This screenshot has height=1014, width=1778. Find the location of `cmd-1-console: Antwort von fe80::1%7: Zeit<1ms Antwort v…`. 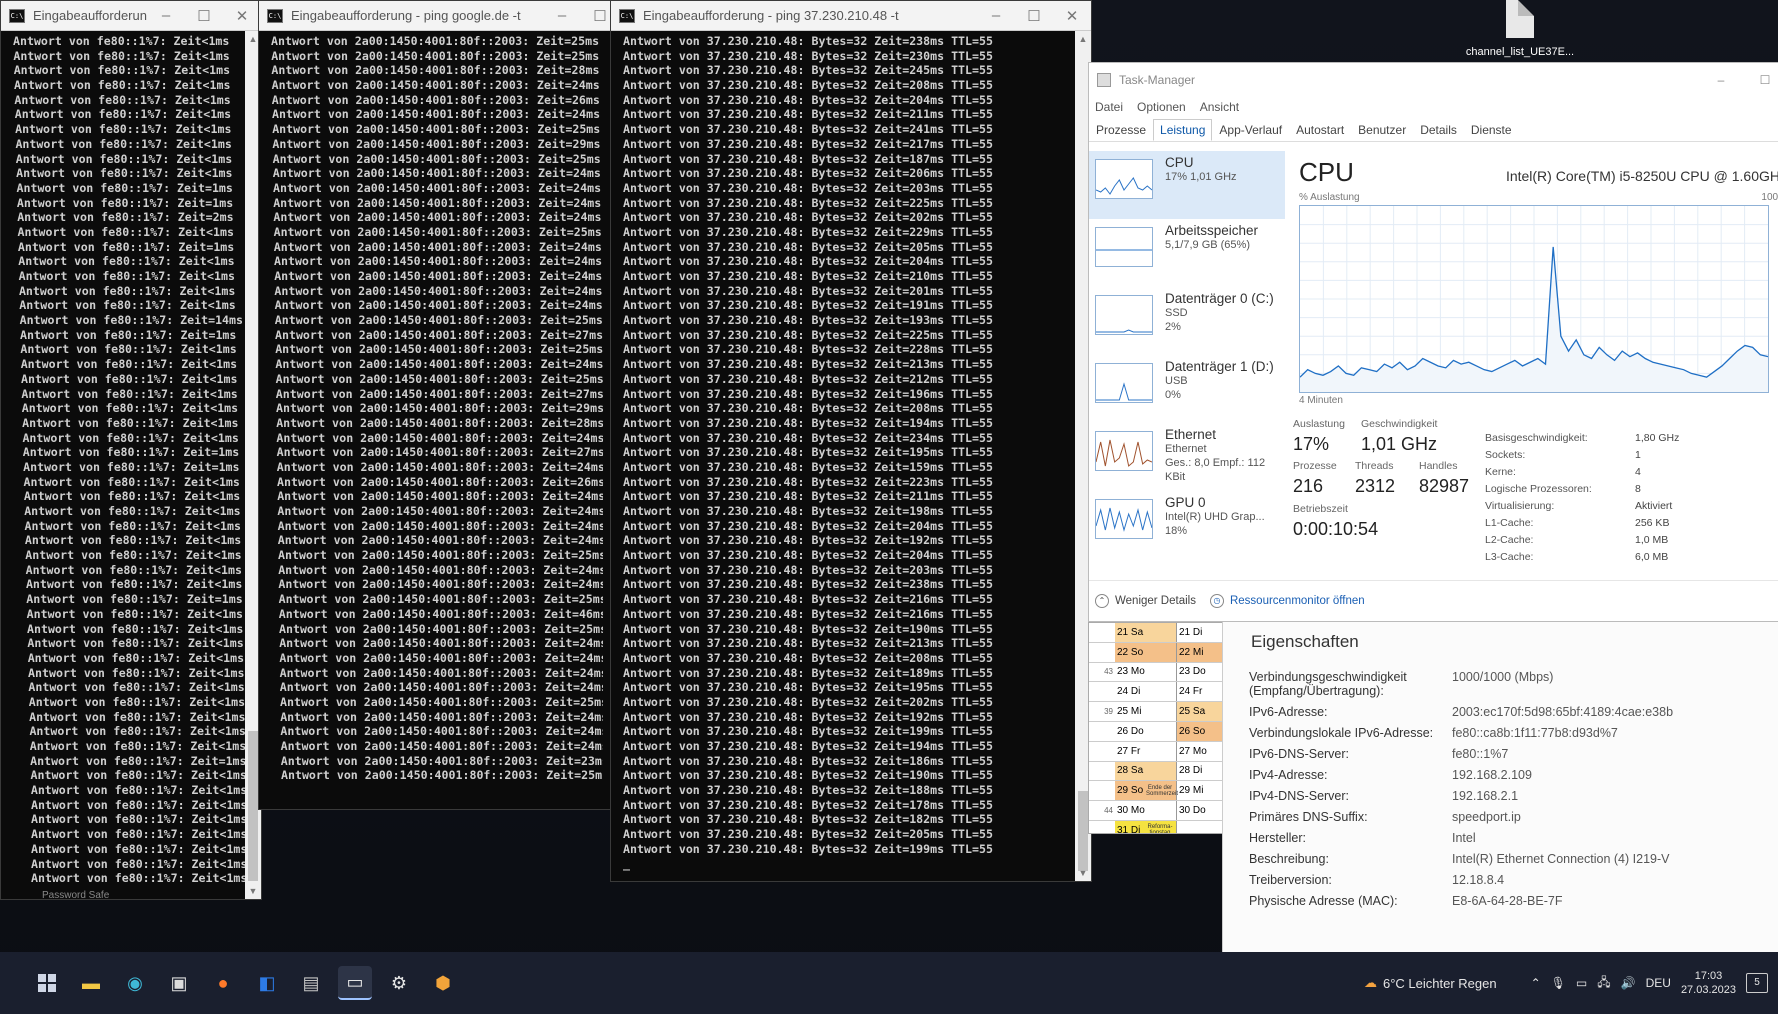

cmd-1-console: Antwort von fe80::1%7: Zeit<1ms Antwort v… is located at coordinates (123, 465).